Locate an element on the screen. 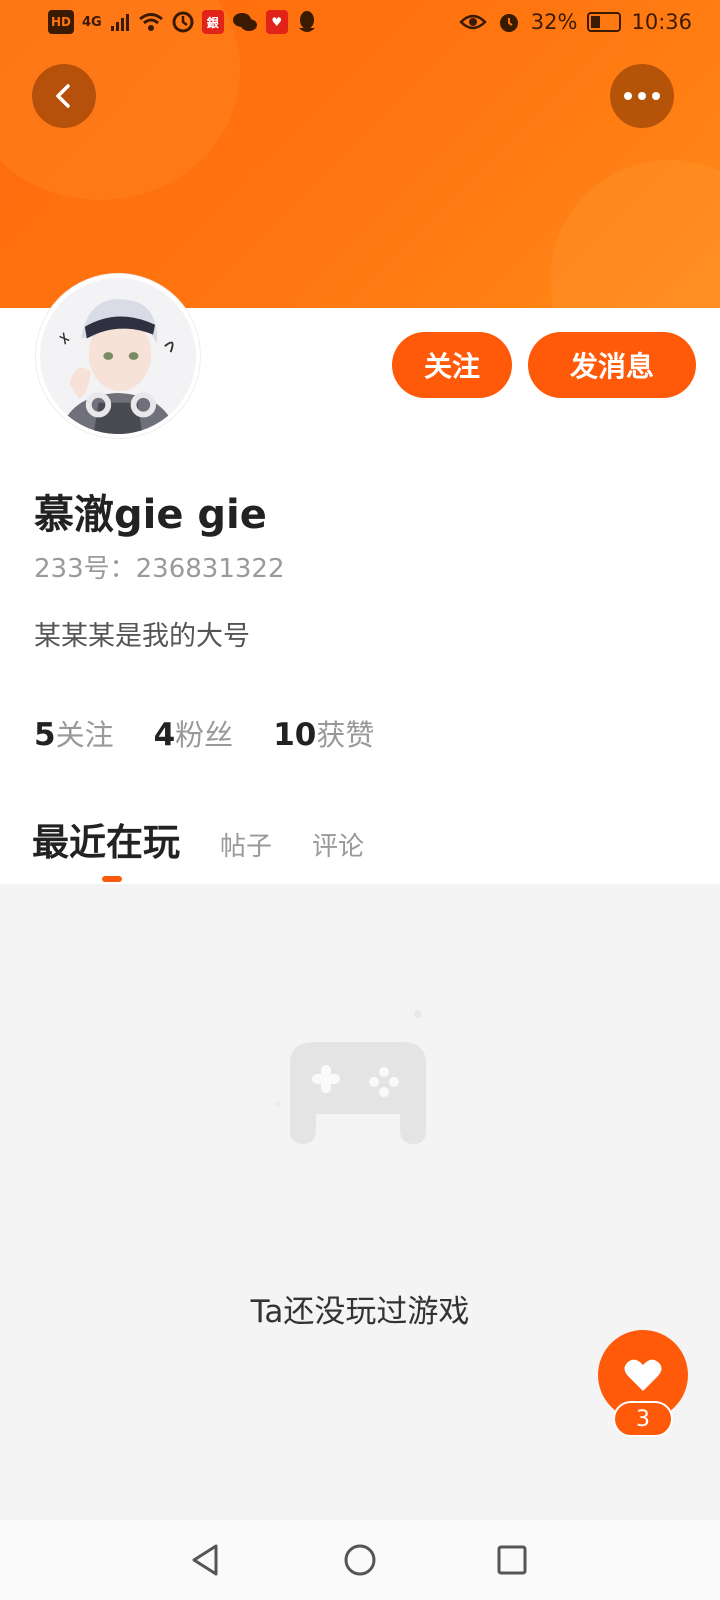 The width and height of the screenshot is (720, 1600). heart-icon is located at coordinates (643, 1375).